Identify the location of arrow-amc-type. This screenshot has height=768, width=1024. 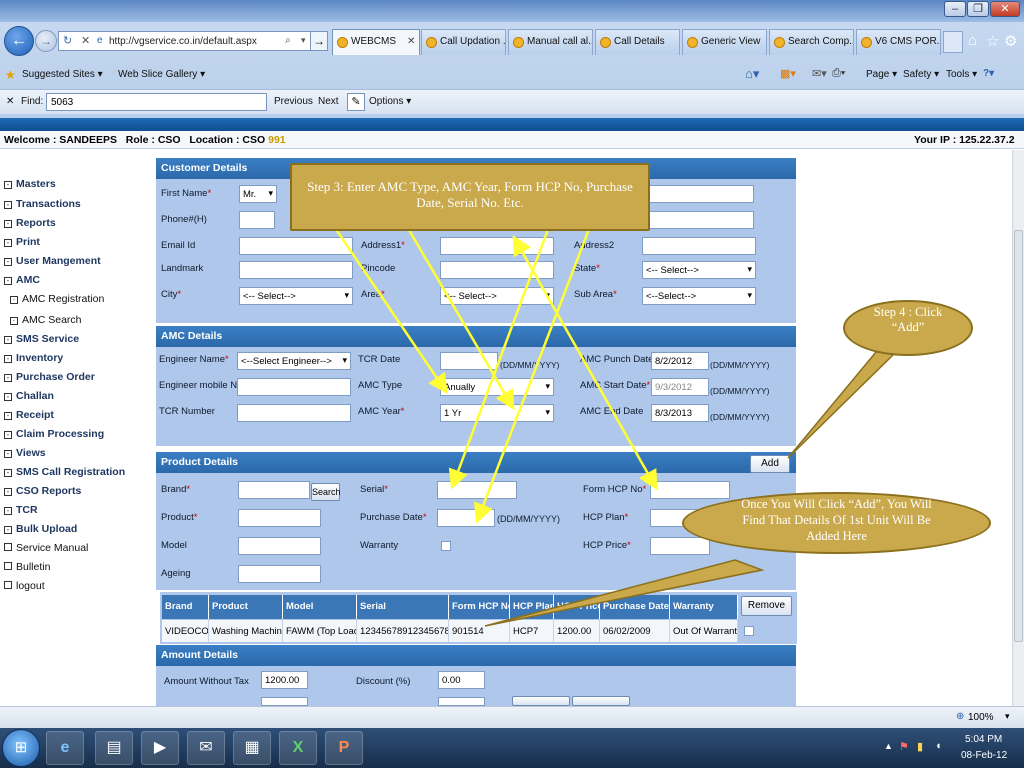
(383, 299).